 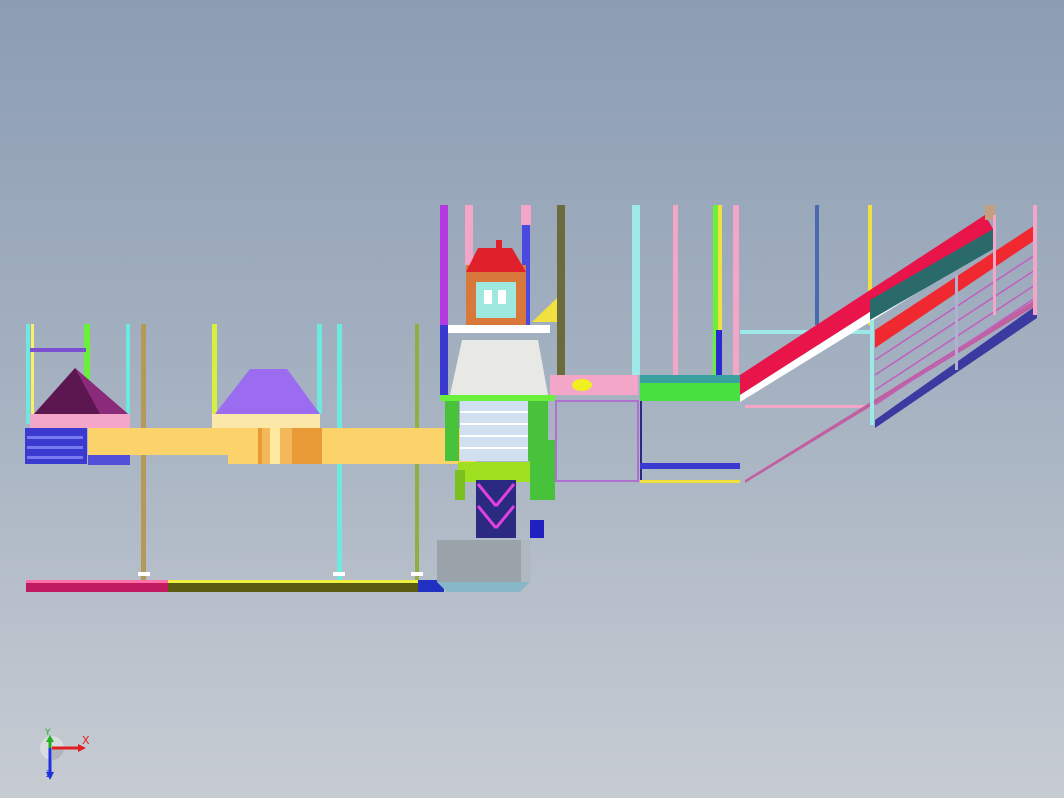 What do you see at coordinates (282, 446) in the screenshot?
I see `yellow-beam` at bounding box center [282, 446].